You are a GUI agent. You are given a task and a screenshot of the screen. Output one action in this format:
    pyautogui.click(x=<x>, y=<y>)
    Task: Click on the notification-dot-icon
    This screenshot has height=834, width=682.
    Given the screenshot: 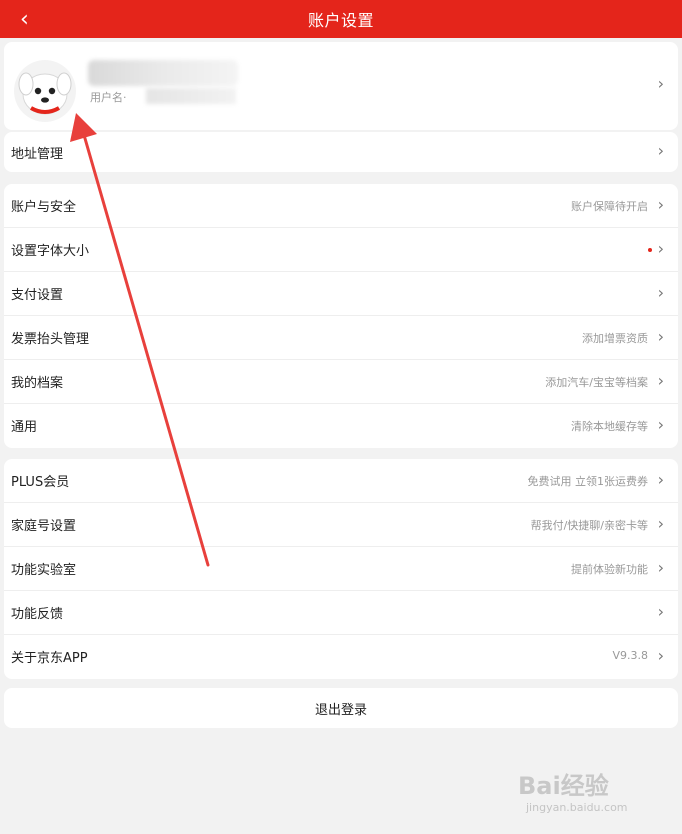 What is the action you would take?
    pyautogui.click(x=650, y=250)
    